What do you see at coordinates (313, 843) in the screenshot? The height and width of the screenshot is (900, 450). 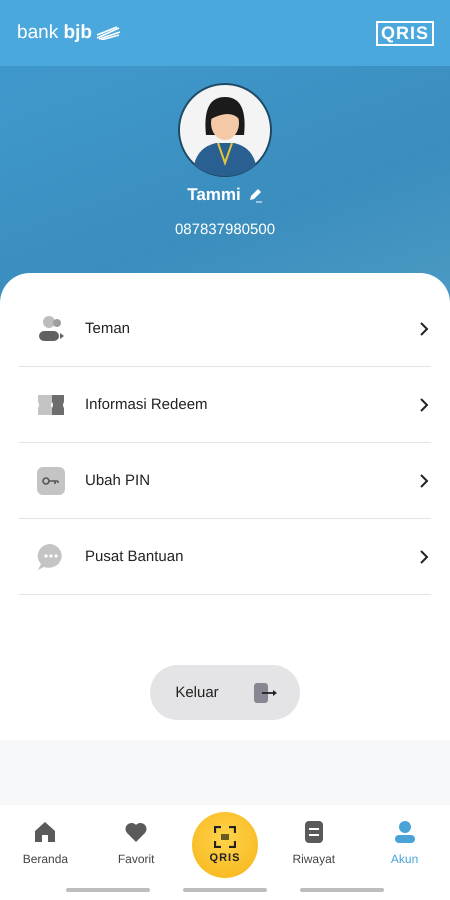 I see `nav-tab: Riwayat` at bounding box center [313, 843].